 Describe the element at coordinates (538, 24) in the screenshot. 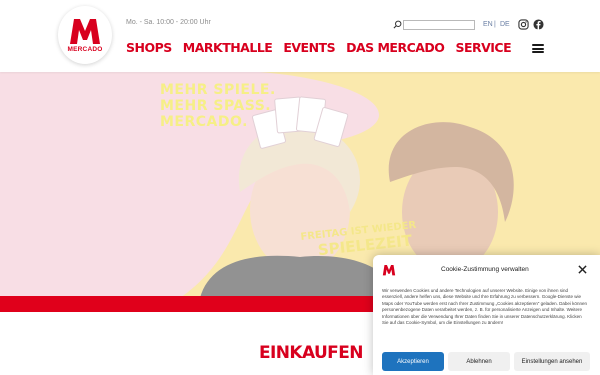

I see `facebook-icon` at that location.